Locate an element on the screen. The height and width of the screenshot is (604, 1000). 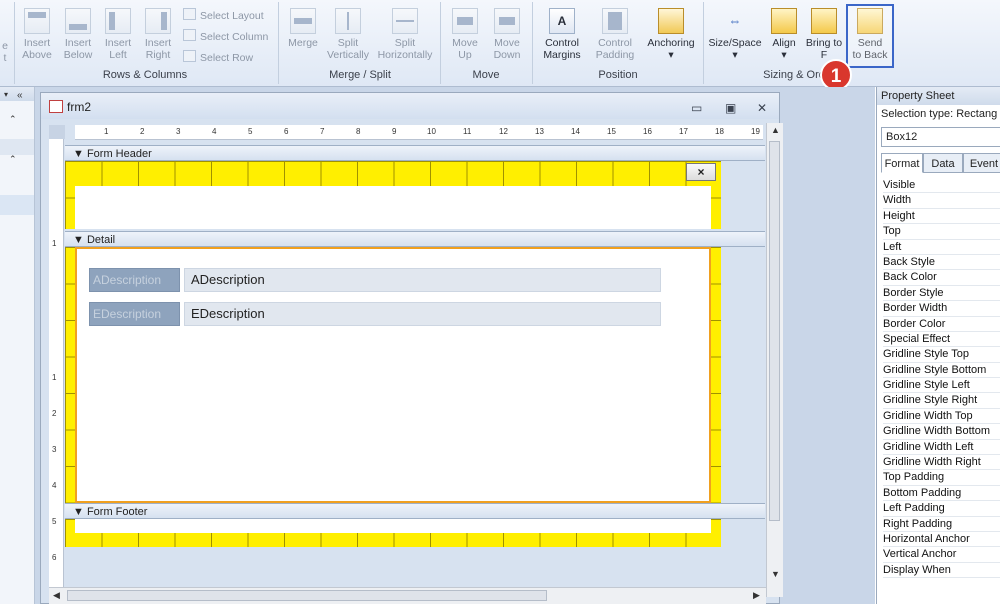
tab-event: Event is located at coordinates (981, 163).